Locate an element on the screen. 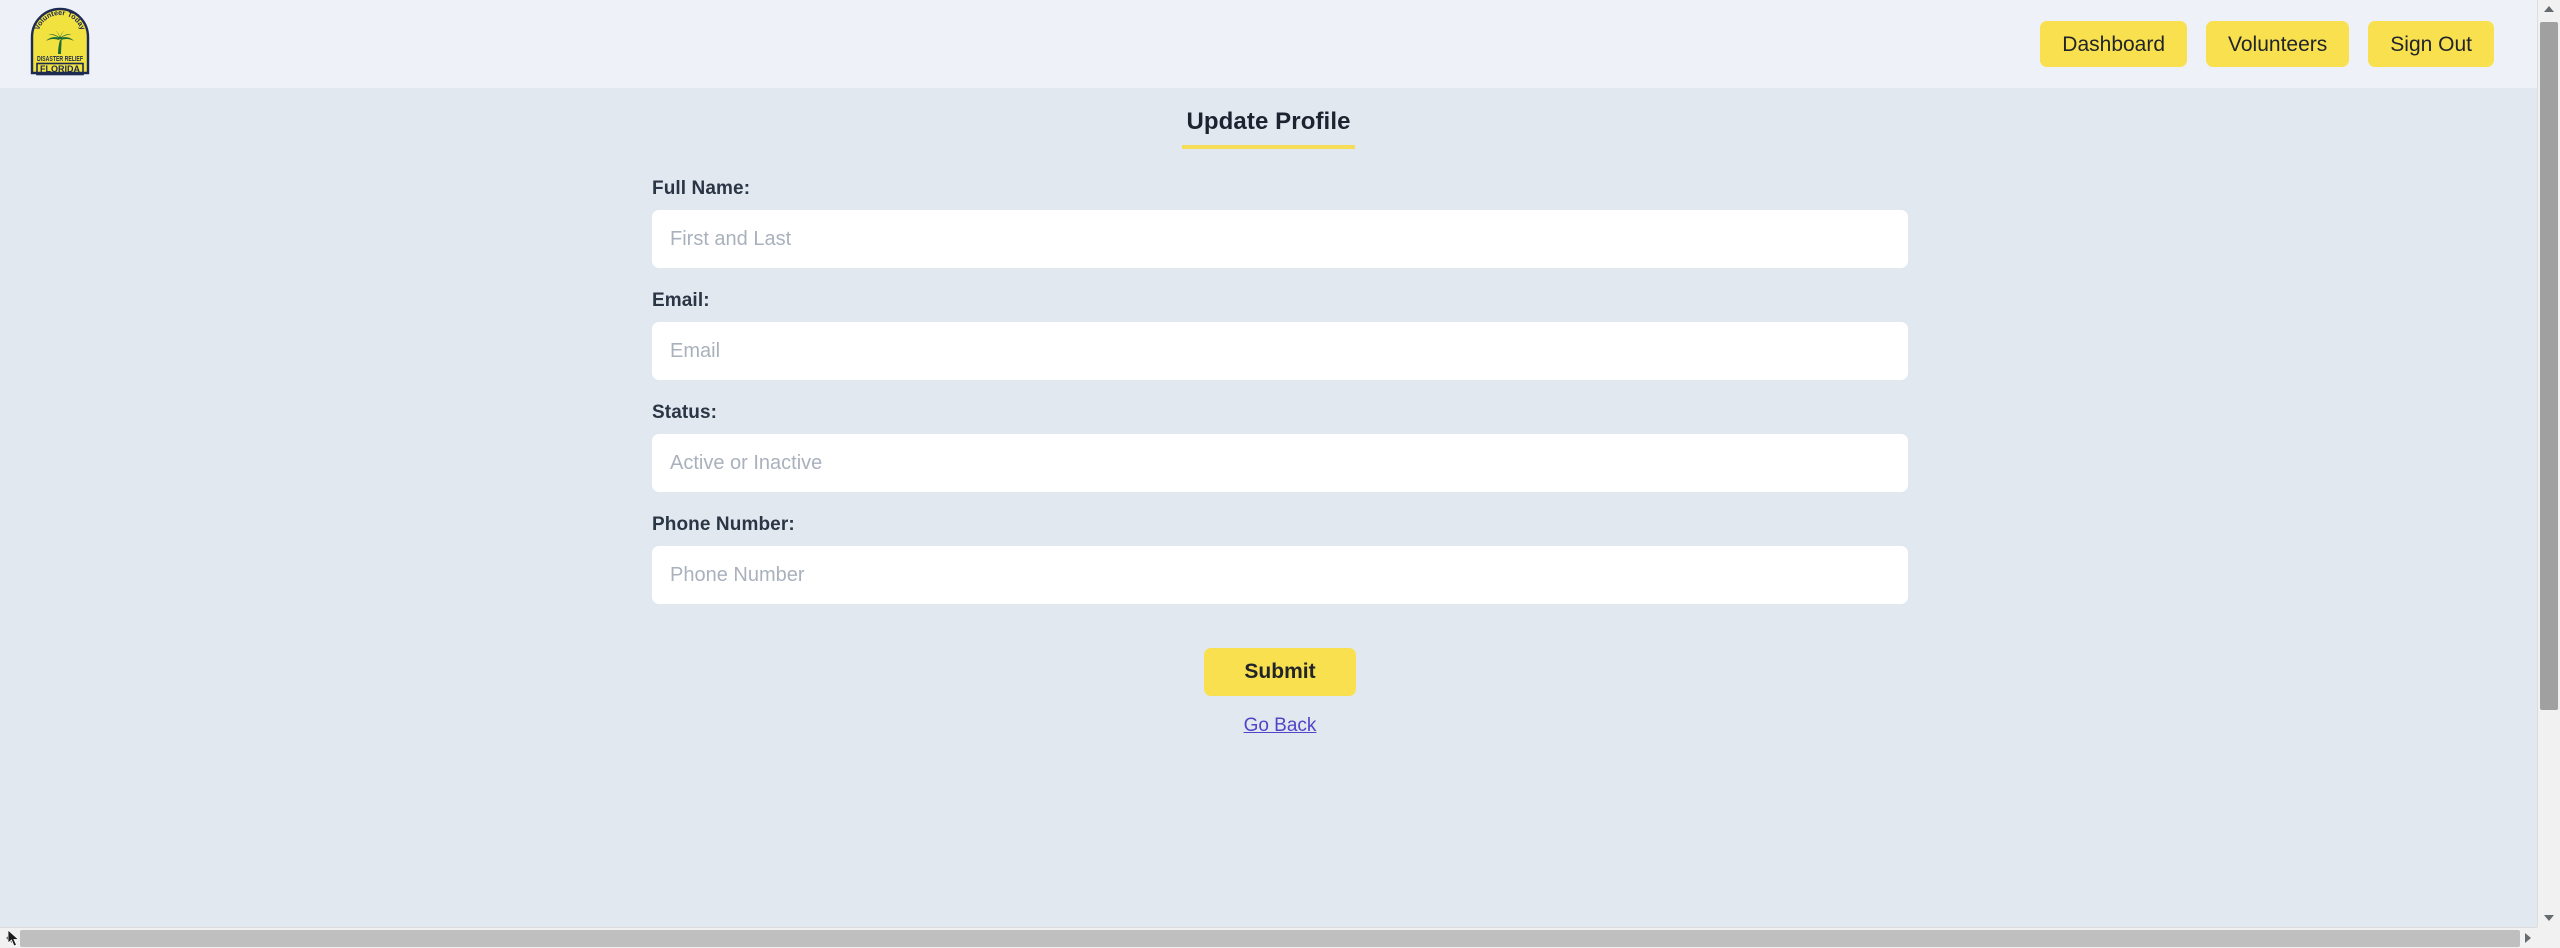 The width and height of the screenshot is (2560, 948). form-group-full-name: Full Name: is located at coordinates (1280, 223).